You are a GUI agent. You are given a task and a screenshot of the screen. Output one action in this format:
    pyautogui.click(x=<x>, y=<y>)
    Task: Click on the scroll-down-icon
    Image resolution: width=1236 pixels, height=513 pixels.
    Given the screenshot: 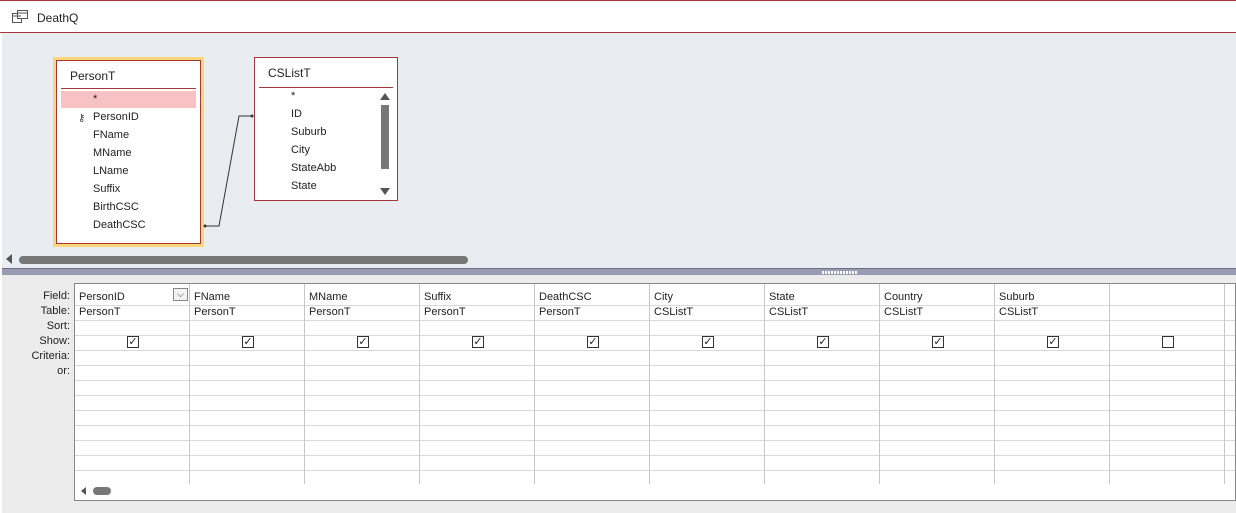 What is the action you would take?
    pyautogui.click(x=385, y=191)
    